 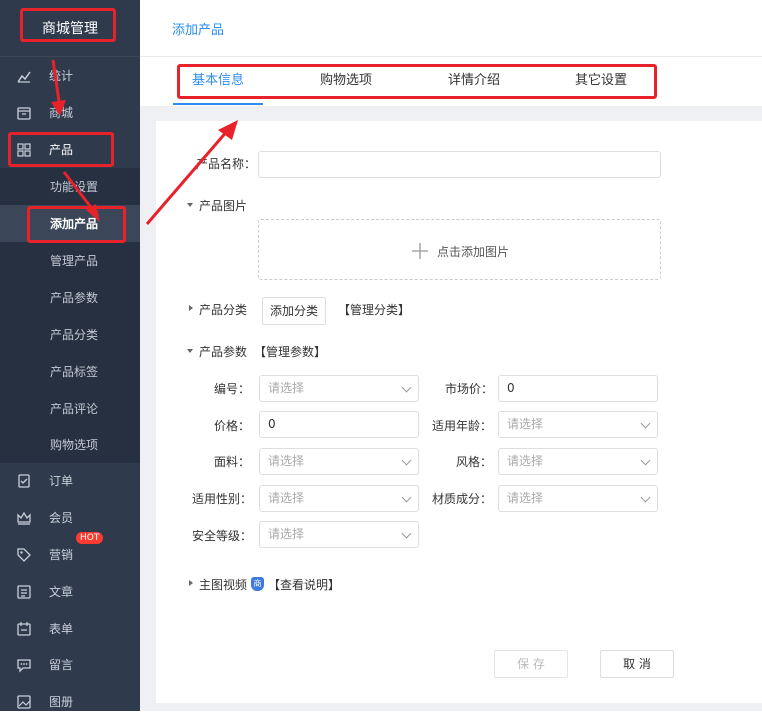 I want to click on product-image-label: 产品图片, so click(x=223, y=206).